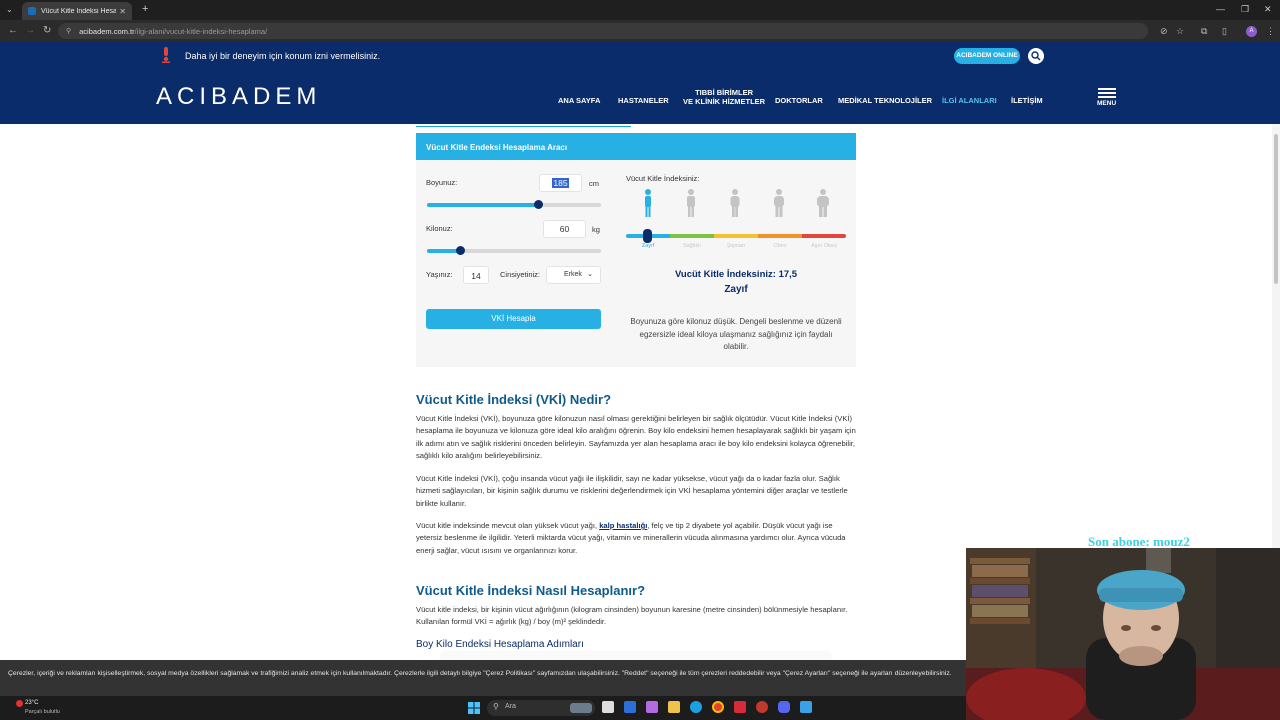 Image resolution: width=1280 pixels, height=720 pixels. Describe the element at coordinates (30, 30) in the screenshot. I see `forward-icon: →` at that location.